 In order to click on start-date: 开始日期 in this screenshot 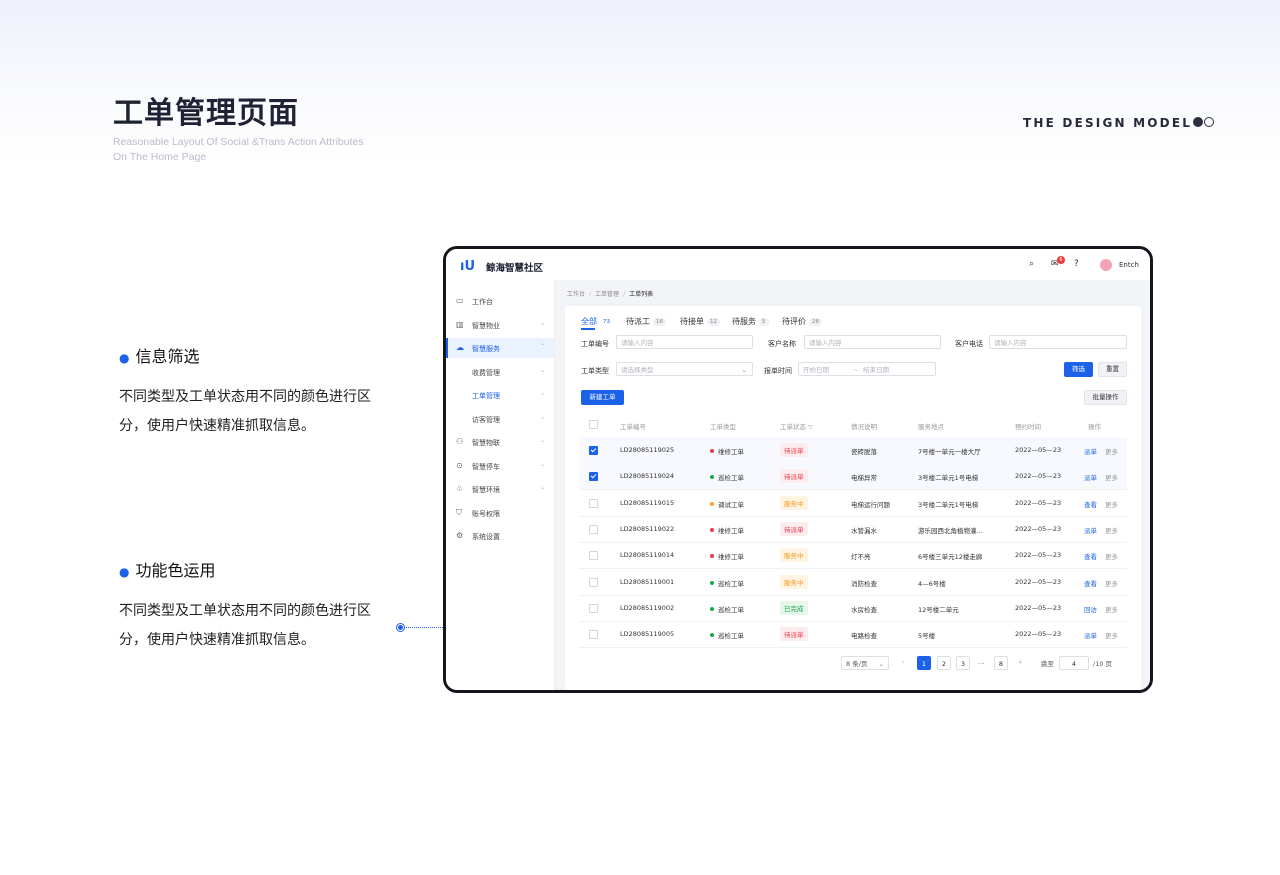, I will do `click(816, 370)`.